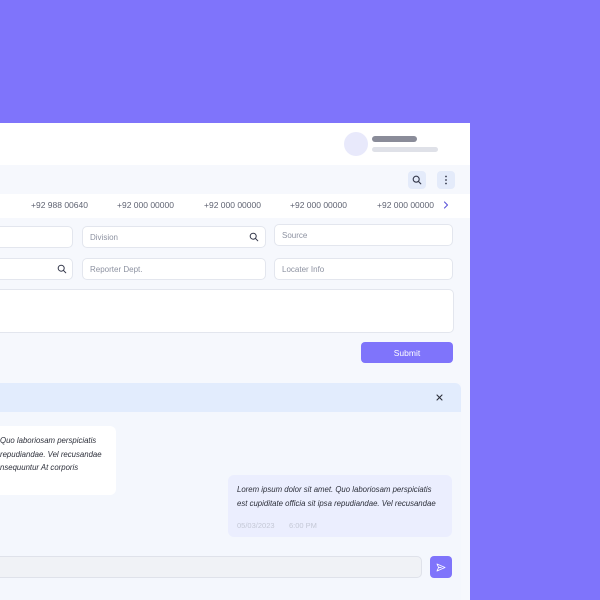 The image size is (600, 600). What do you see at coordinates (174, 269) in the screenshot?
I see `reporter-dept-input: Reporter Dept.` at bounding box center [174, 269].